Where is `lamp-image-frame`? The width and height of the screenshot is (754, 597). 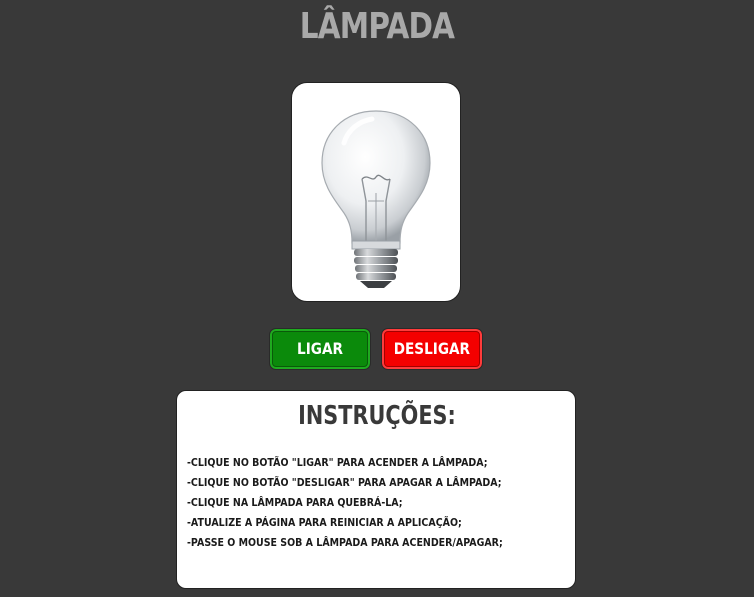 lamp-image-frame is located at coordinates (376, 192).